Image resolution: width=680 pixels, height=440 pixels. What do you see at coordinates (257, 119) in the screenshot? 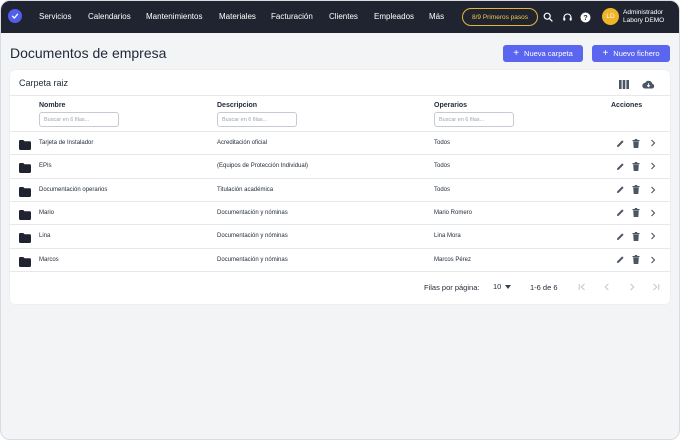
I see `filter-description-input` at bounding box center [257, 119].